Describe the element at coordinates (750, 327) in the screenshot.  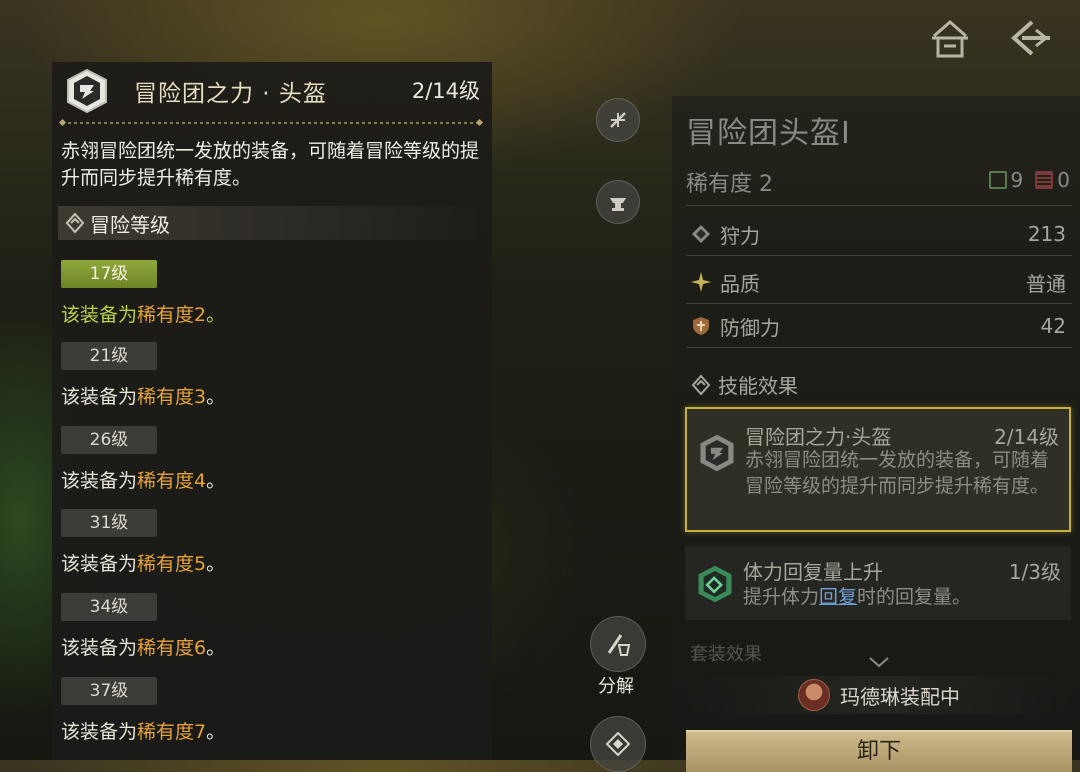
I see `stat-label: 防御力` at that location.